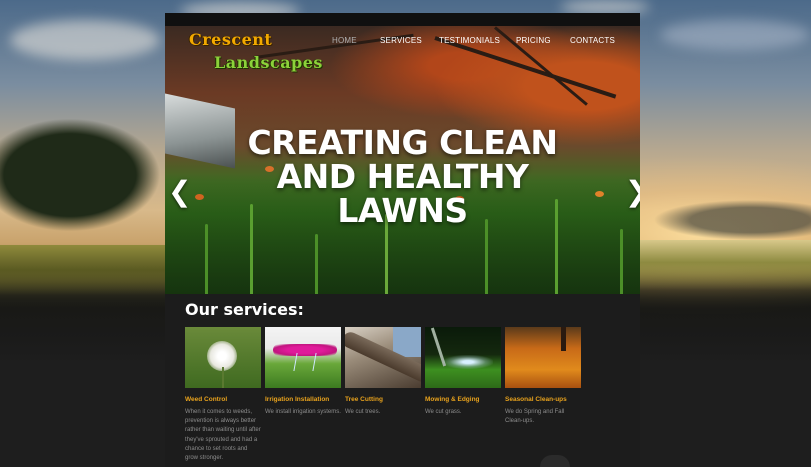 This screenshot has height=467, width=811. I want to click on hero-title-line: LAWNS, so click(402, 210).